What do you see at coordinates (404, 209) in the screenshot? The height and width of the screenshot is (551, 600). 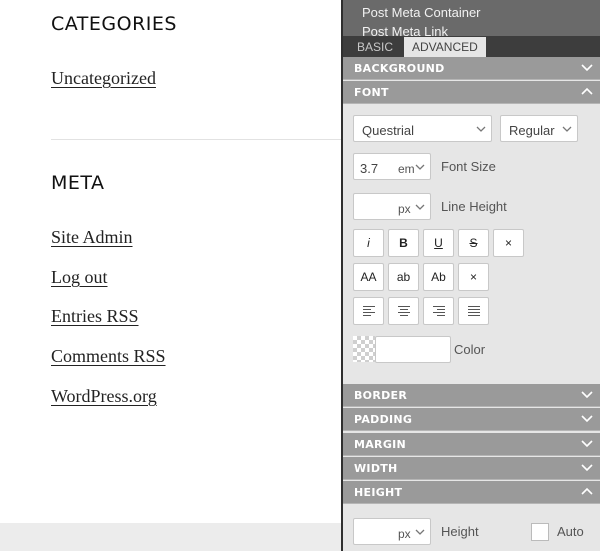 I see `line-height-unit: px` at bounding box center [404, 209].